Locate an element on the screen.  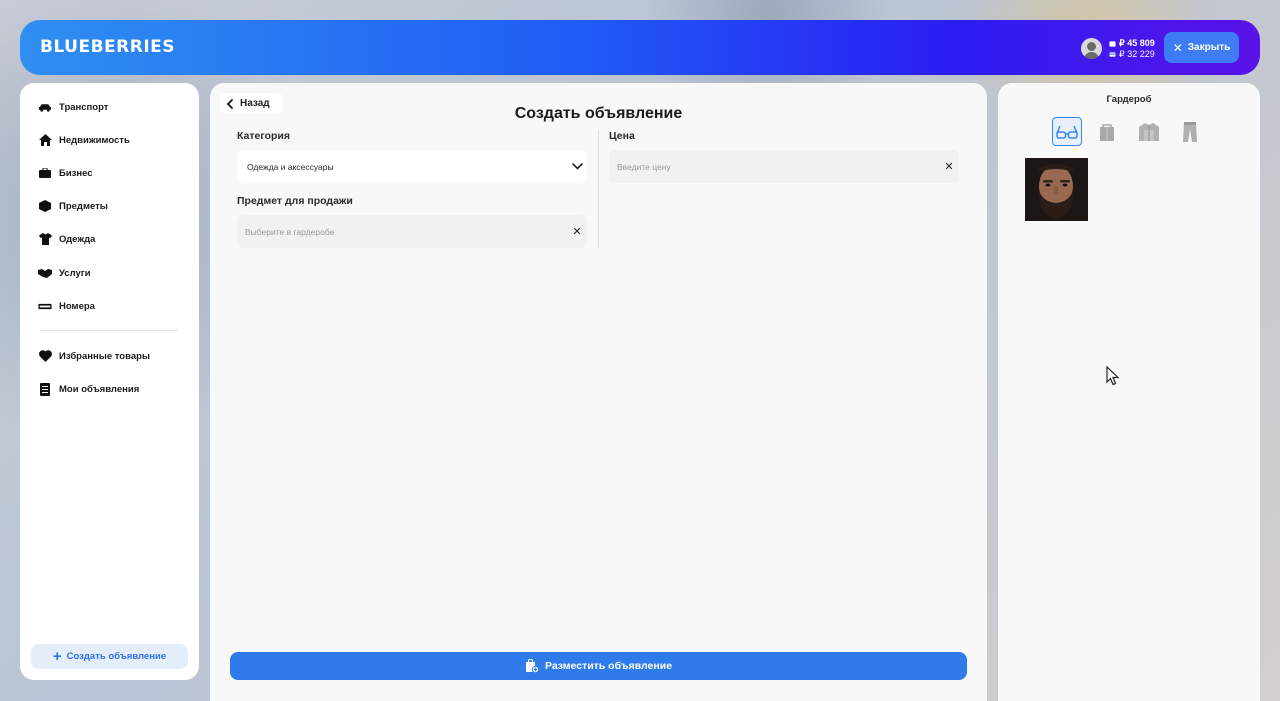
category-label: Категория is located at coordinates (264, 136).